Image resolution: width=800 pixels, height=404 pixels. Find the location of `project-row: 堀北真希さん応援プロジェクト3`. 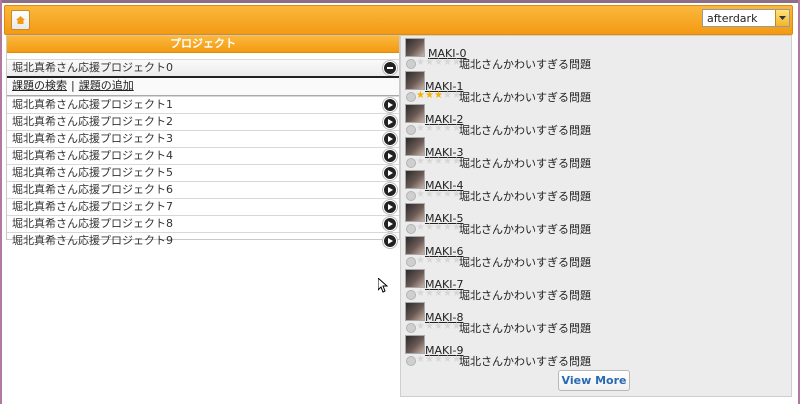

project-row: 堀北真希さん応援プロジェクト3 is located at coordinates (203, 138).